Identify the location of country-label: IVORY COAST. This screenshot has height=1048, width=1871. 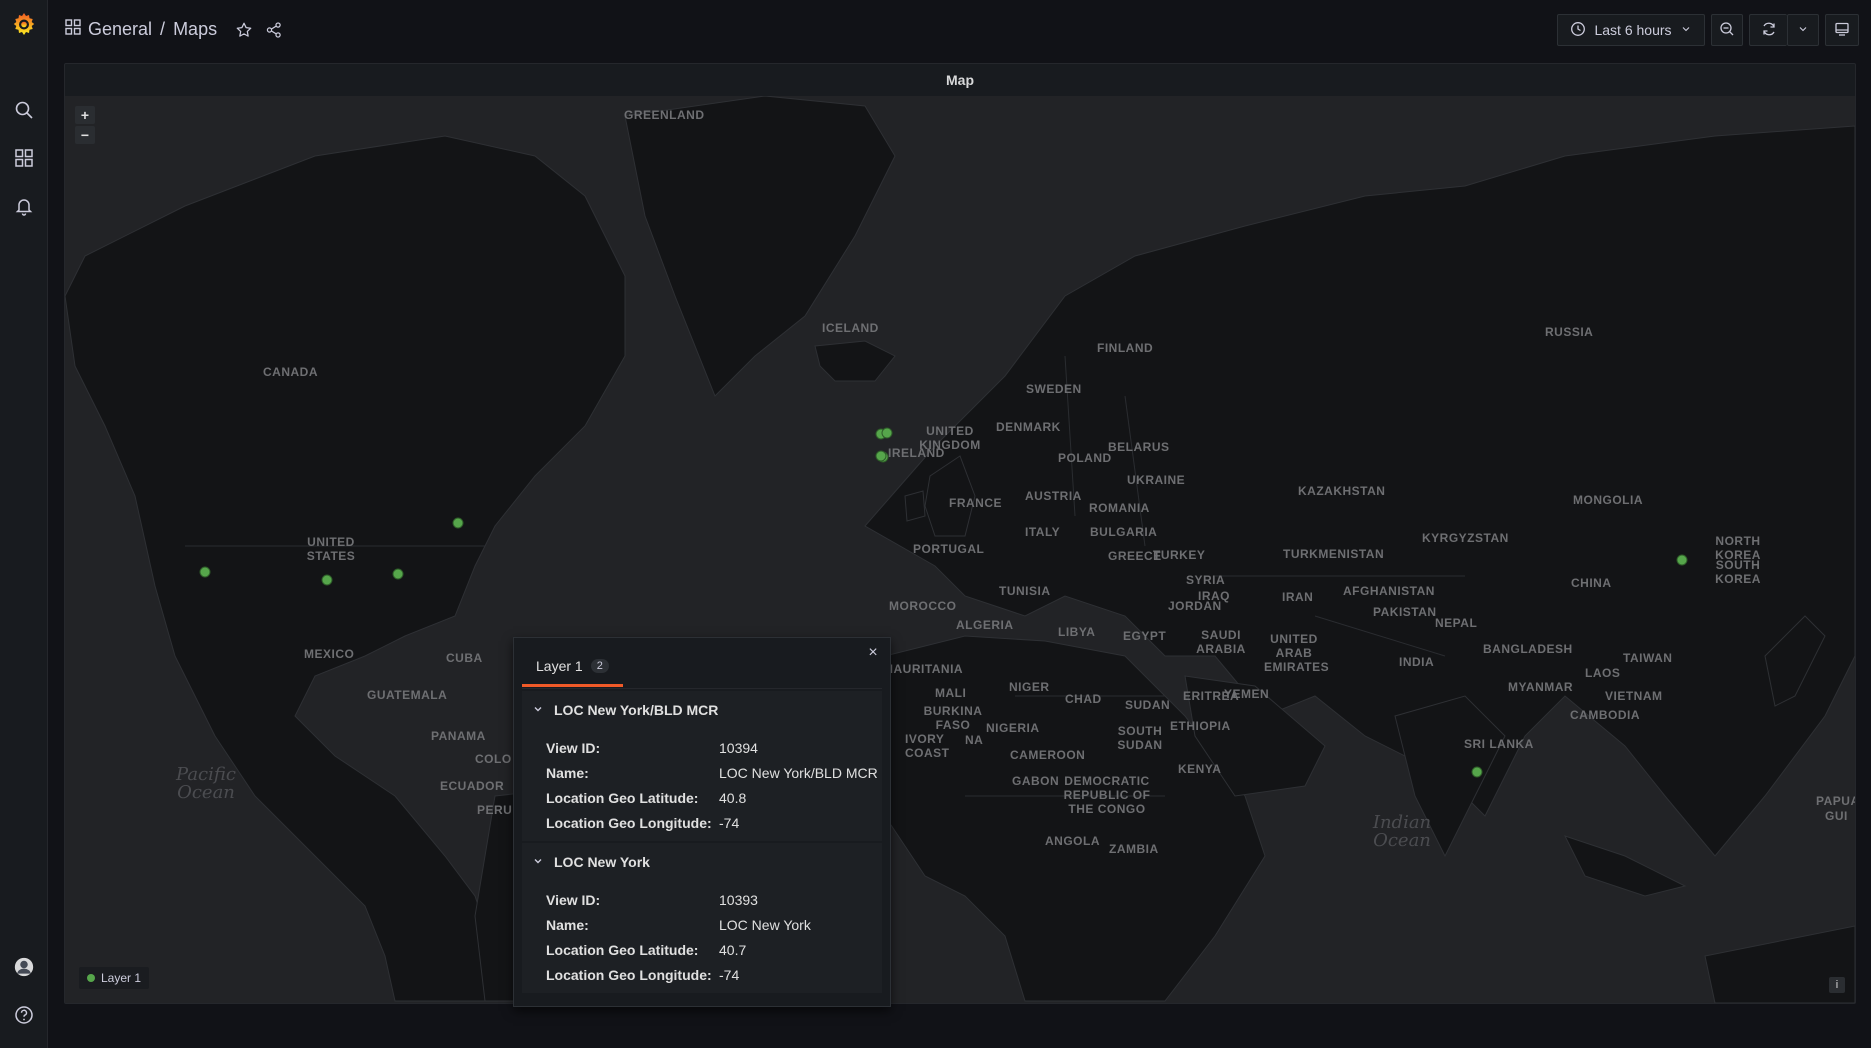
(927, 746).